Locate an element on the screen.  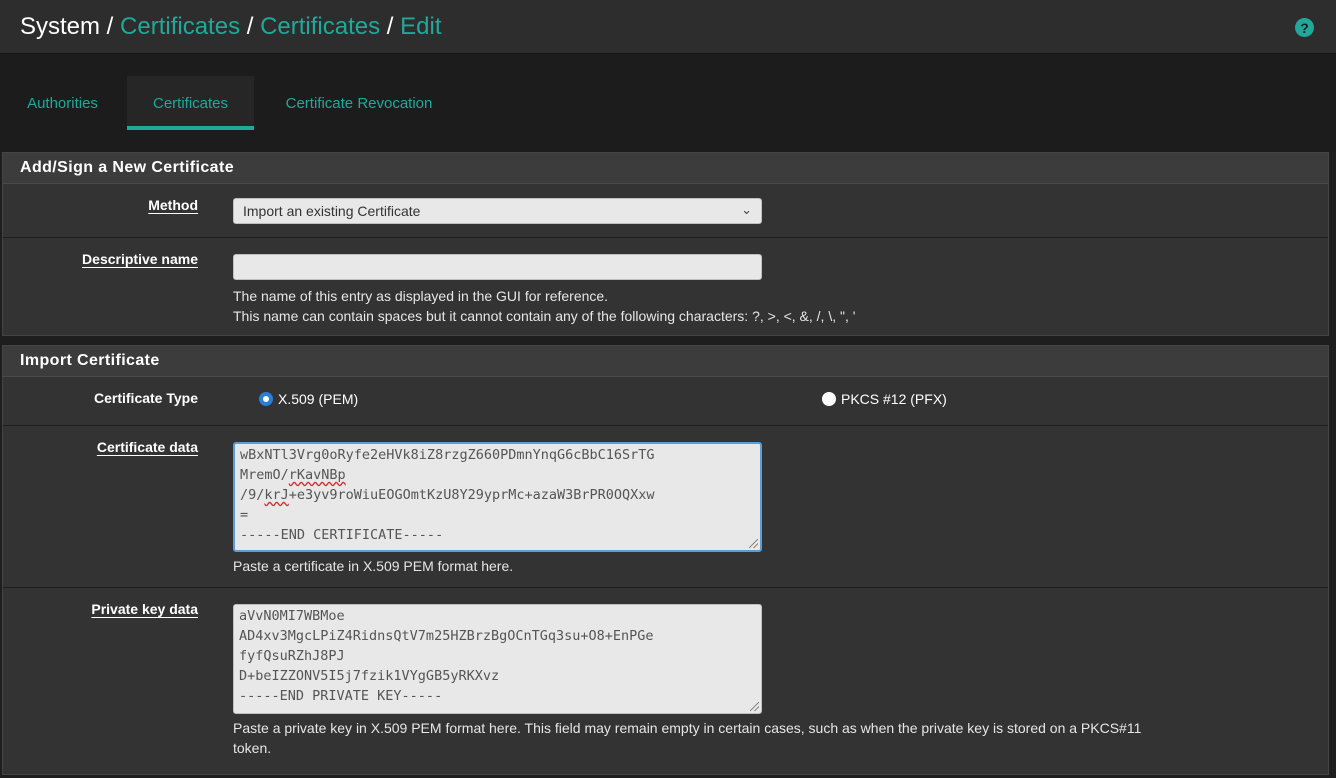
private-key-line: -----END PRIVATE KEY----- is located at coordinates (341, 696).